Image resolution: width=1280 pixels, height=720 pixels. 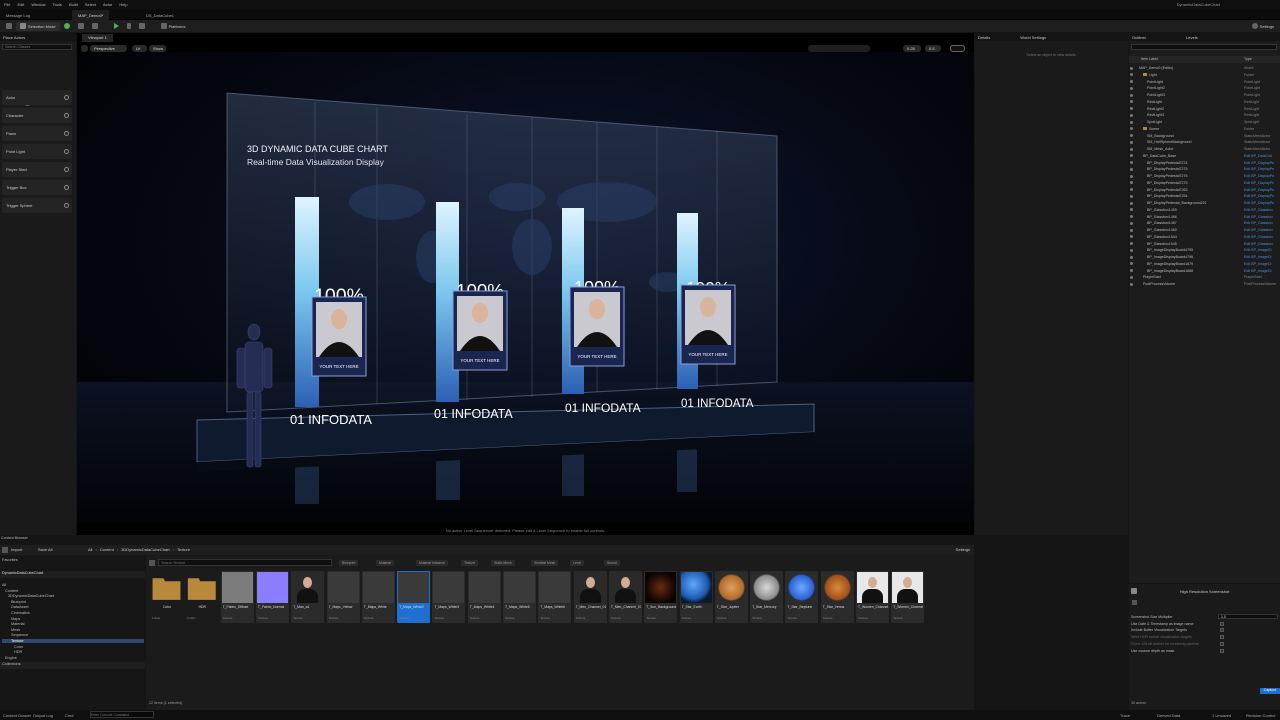 I want to click on asset-tile: T_Maps_White3 Texture, so click(x=449, y=597).